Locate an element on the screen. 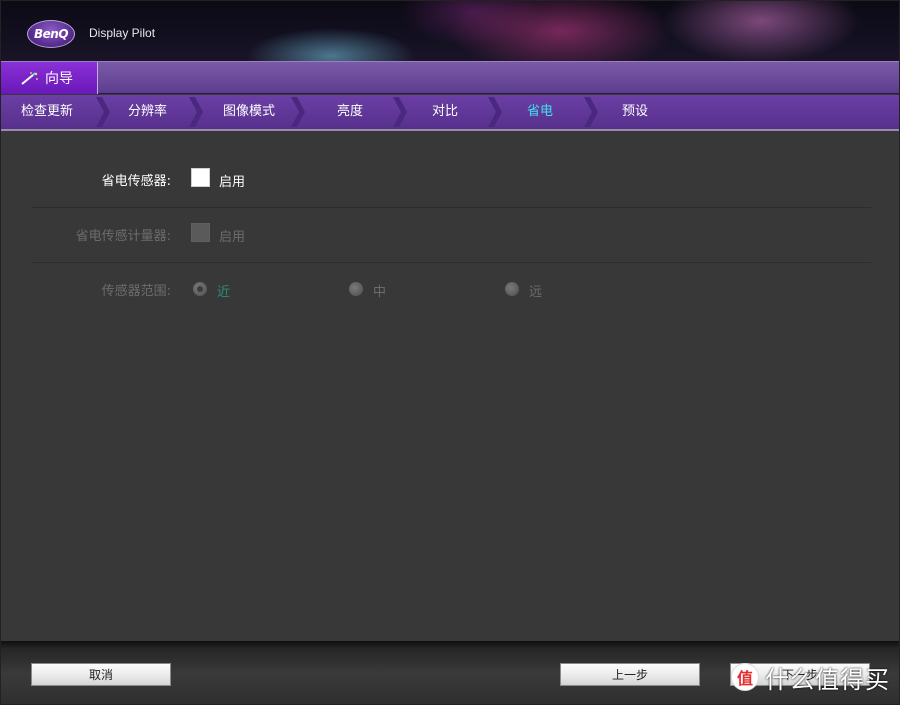  wizard-steps: 检查更新 分辨率 图像模式 亮度 对比 省电 预设 is located at coordinates (450, 113).